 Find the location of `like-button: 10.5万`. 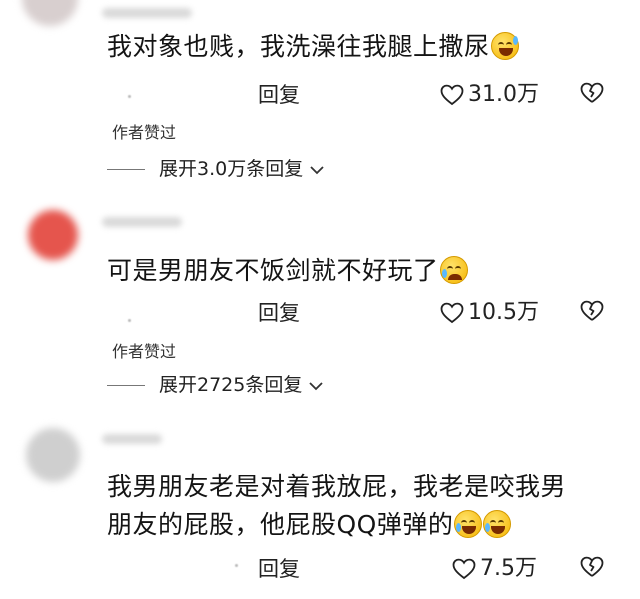

like-button: 10.5万 is located at coordinates (489, 313).